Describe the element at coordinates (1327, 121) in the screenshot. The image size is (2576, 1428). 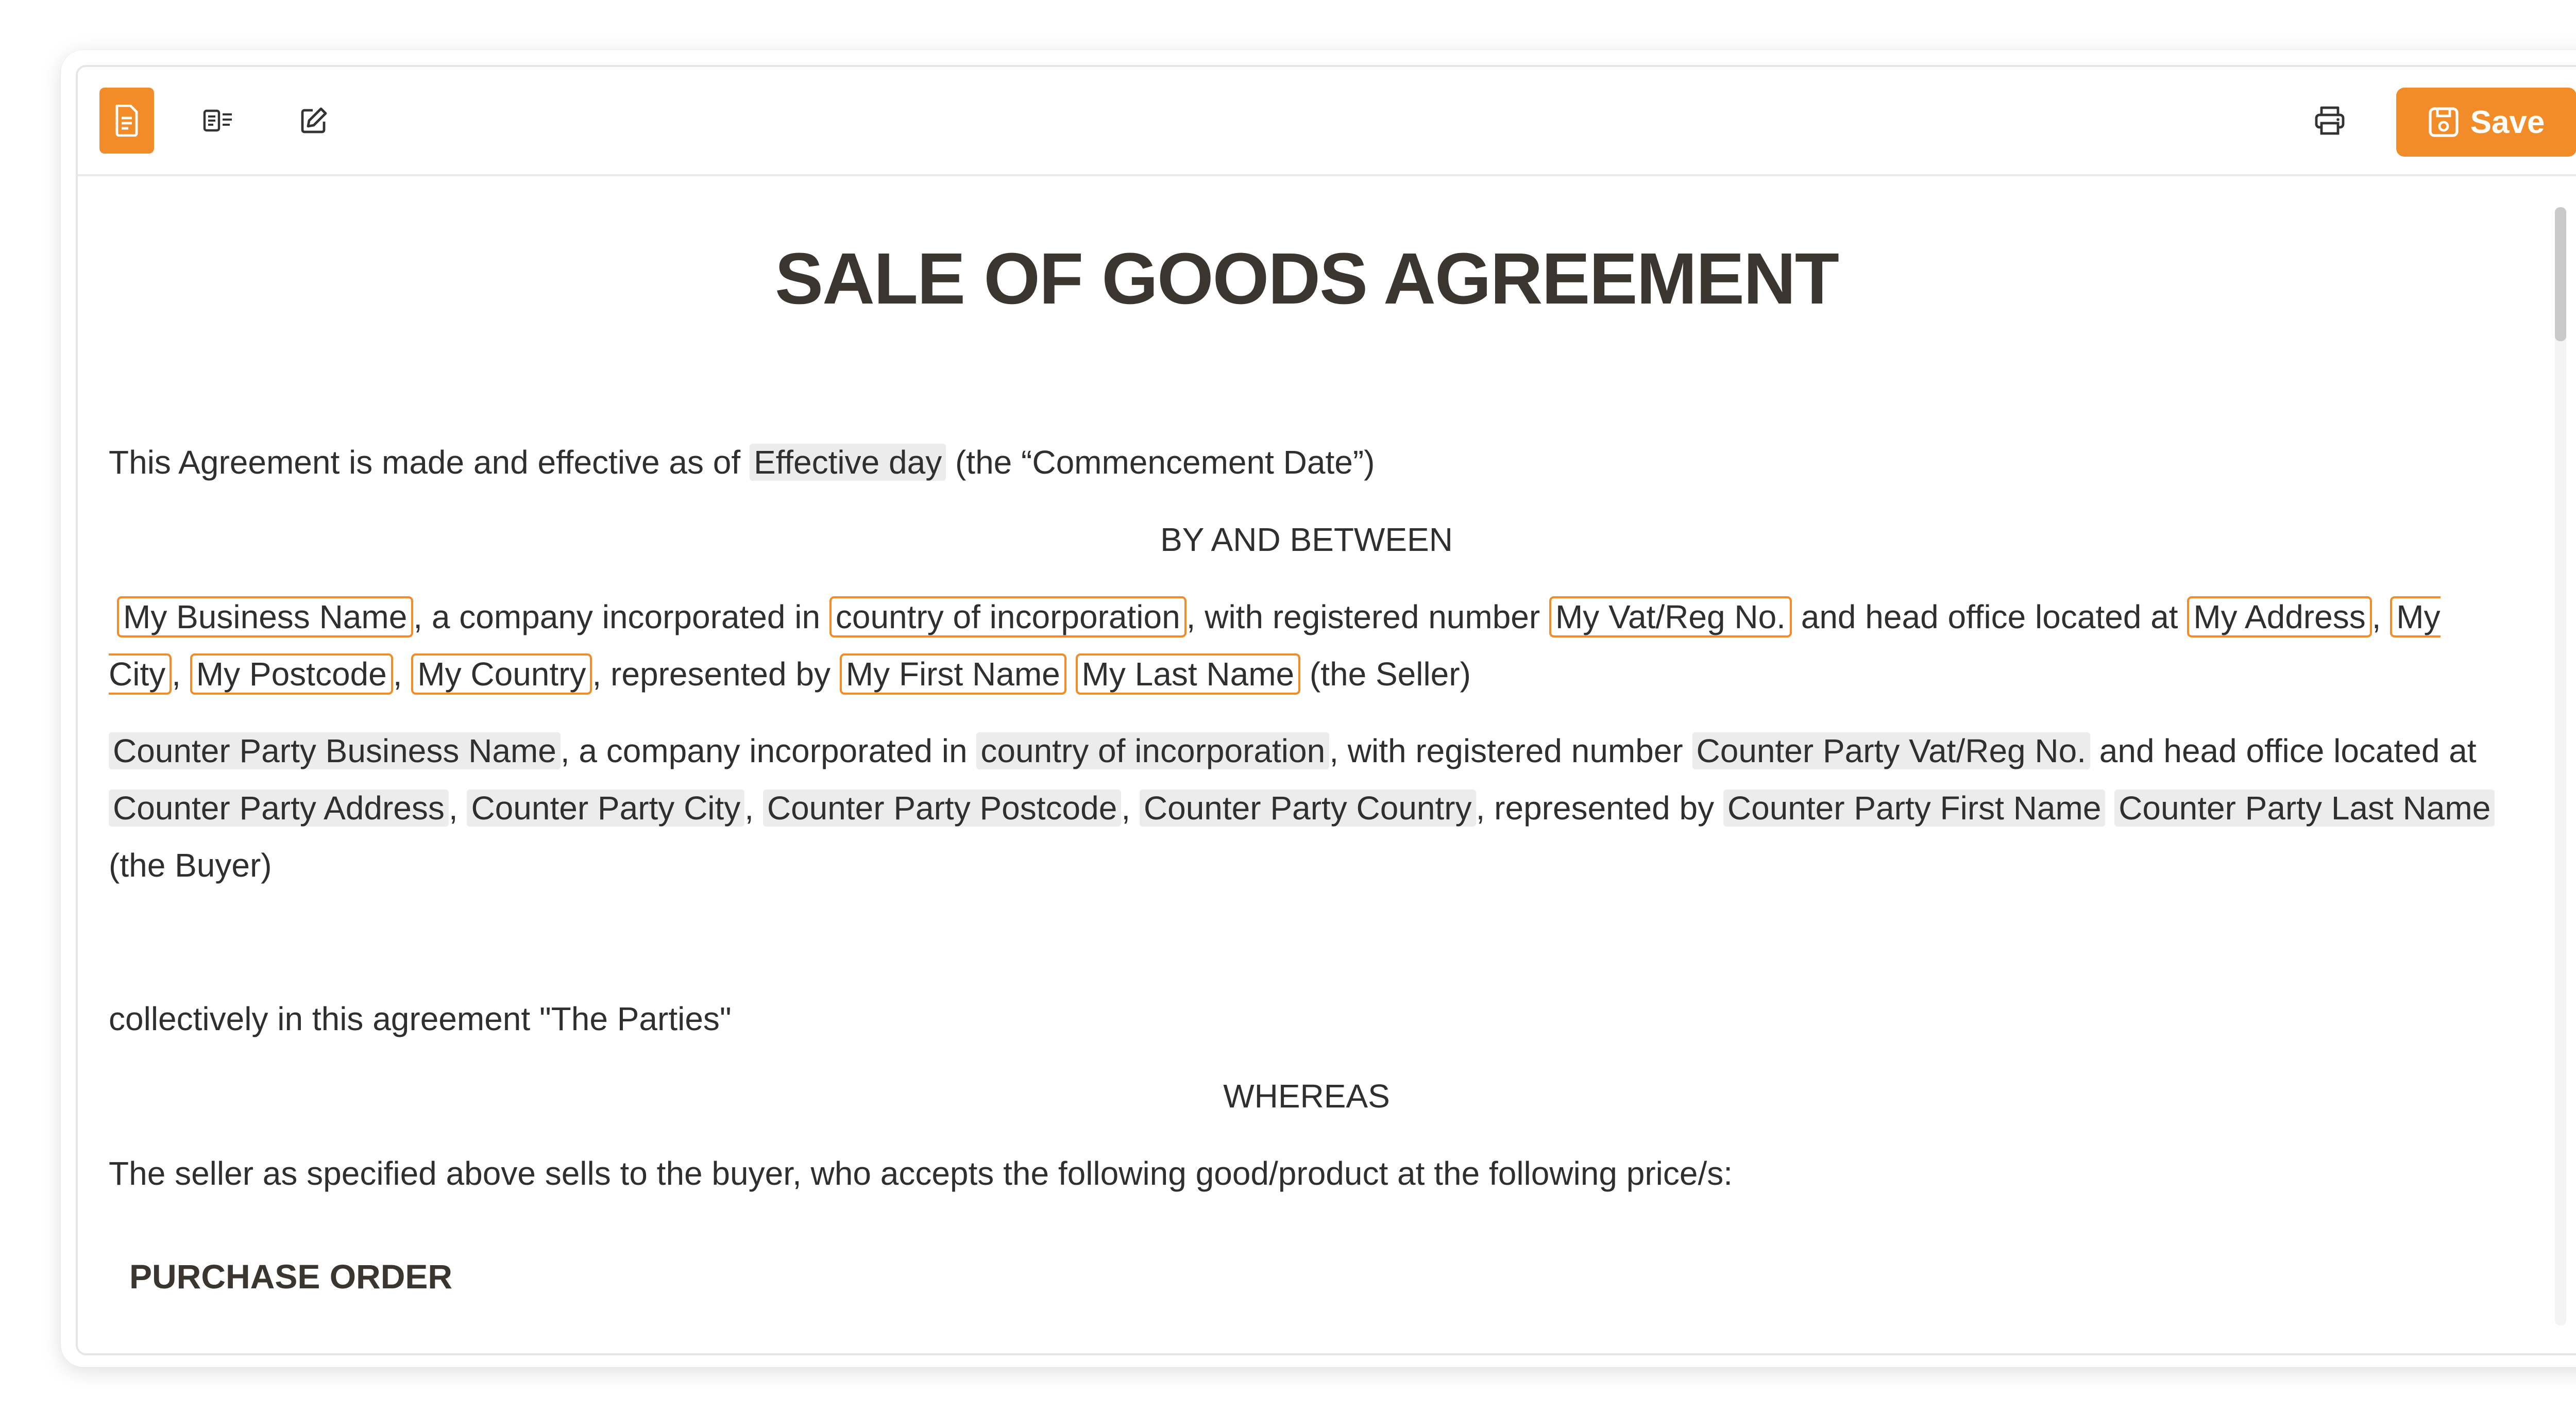
I see `toolbar: Save` at that location.